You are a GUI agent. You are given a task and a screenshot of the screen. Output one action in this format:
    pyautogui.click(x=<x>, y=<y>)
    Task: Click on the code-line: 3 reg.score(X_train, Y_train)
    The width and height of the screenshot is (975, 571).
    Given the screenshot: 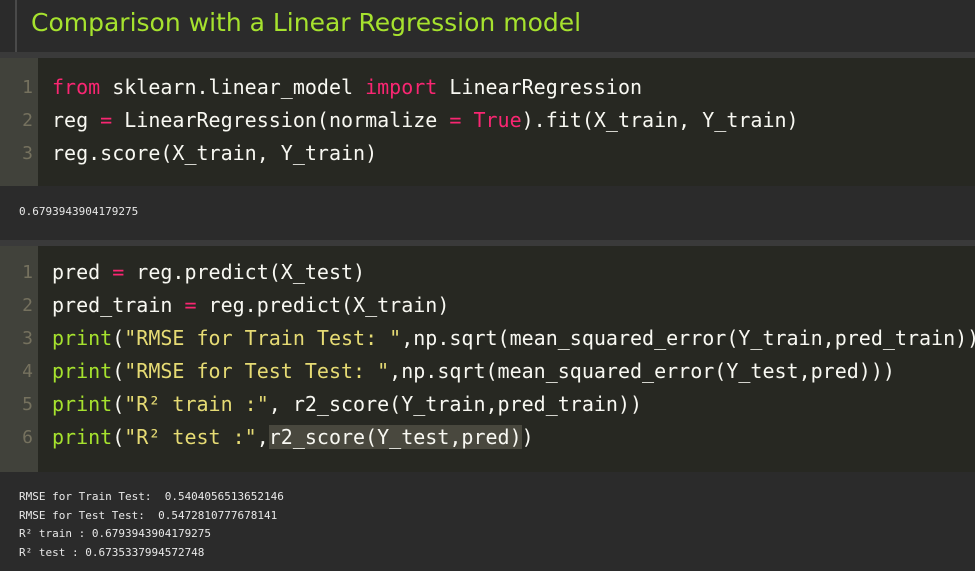 What is the action you would take?
    pyautogui.click(x=487, y=153)
    